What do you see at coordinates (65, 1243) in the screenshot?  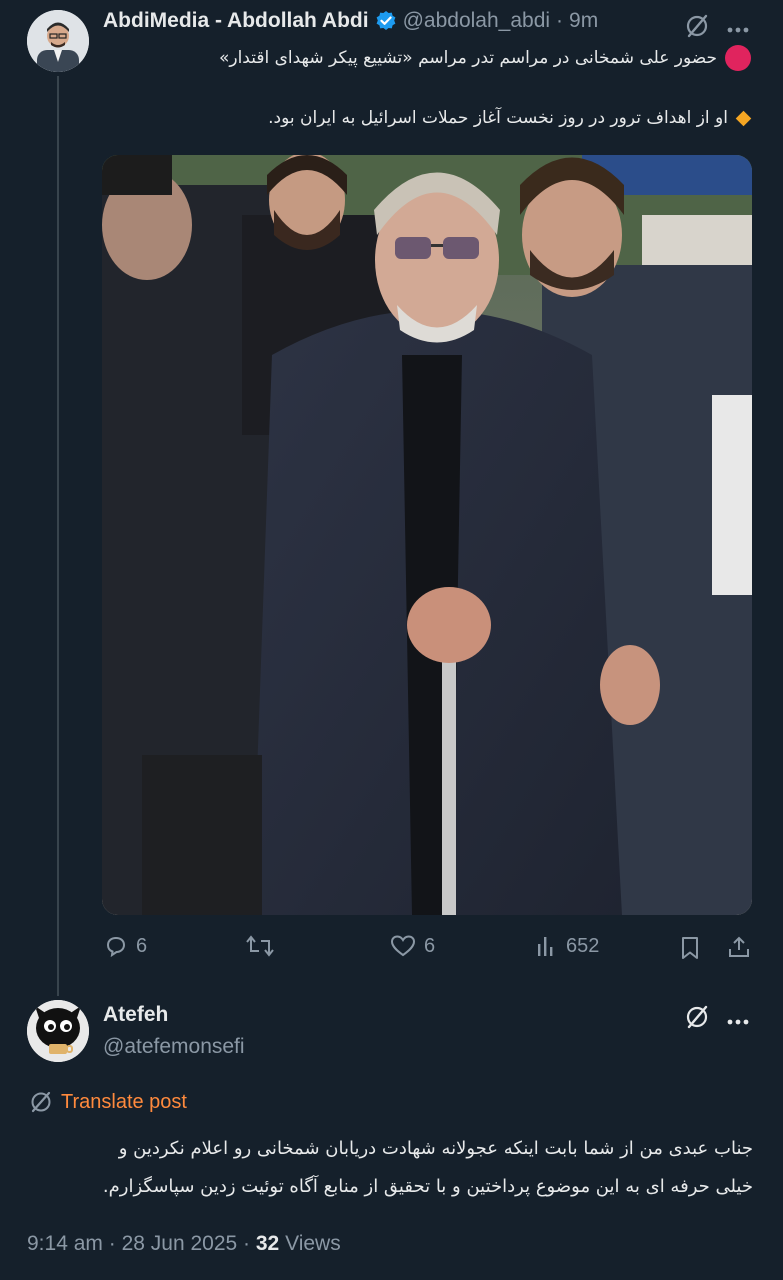 I see `reply-time: 9:14 am` at bounding box center [65, 1243].